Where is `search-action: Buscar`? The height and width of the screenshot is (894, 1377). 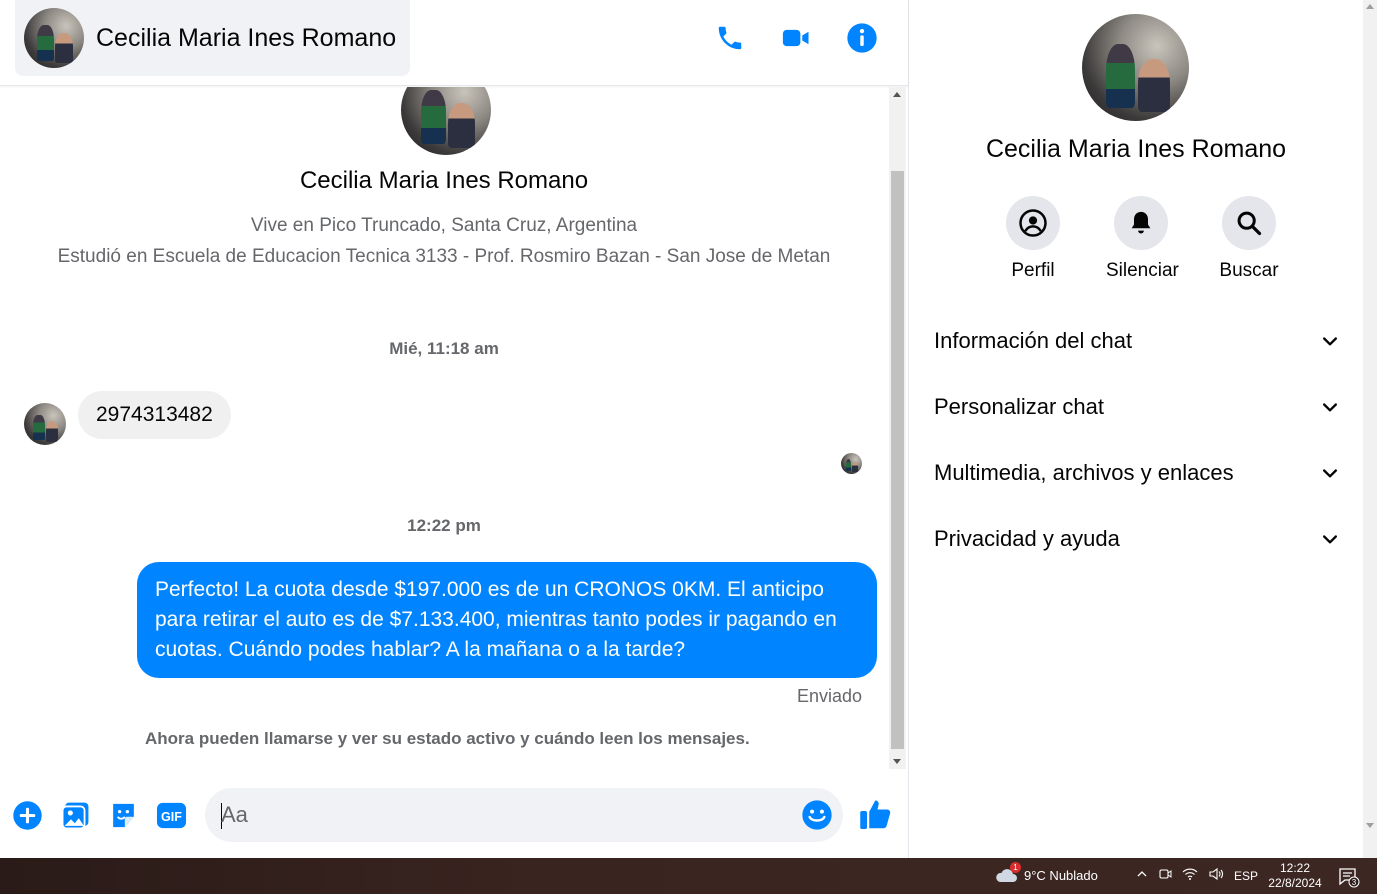
search-action: Buscar is located at coordinates (1249, 239).